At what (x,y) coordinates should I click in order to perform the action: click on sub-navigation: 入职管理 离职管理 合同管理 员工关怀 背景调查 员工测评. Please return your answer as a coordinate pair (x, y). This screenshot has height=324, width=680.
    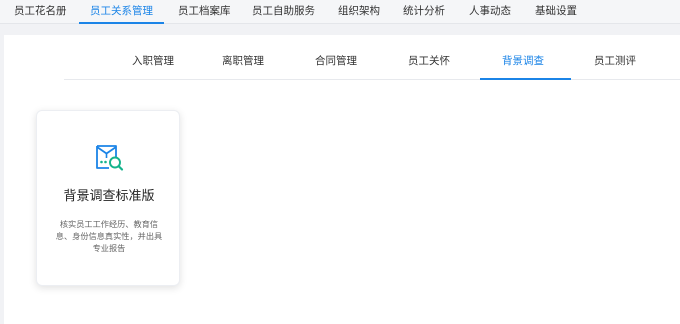
    Looking at the image, I should click on (372, 57).